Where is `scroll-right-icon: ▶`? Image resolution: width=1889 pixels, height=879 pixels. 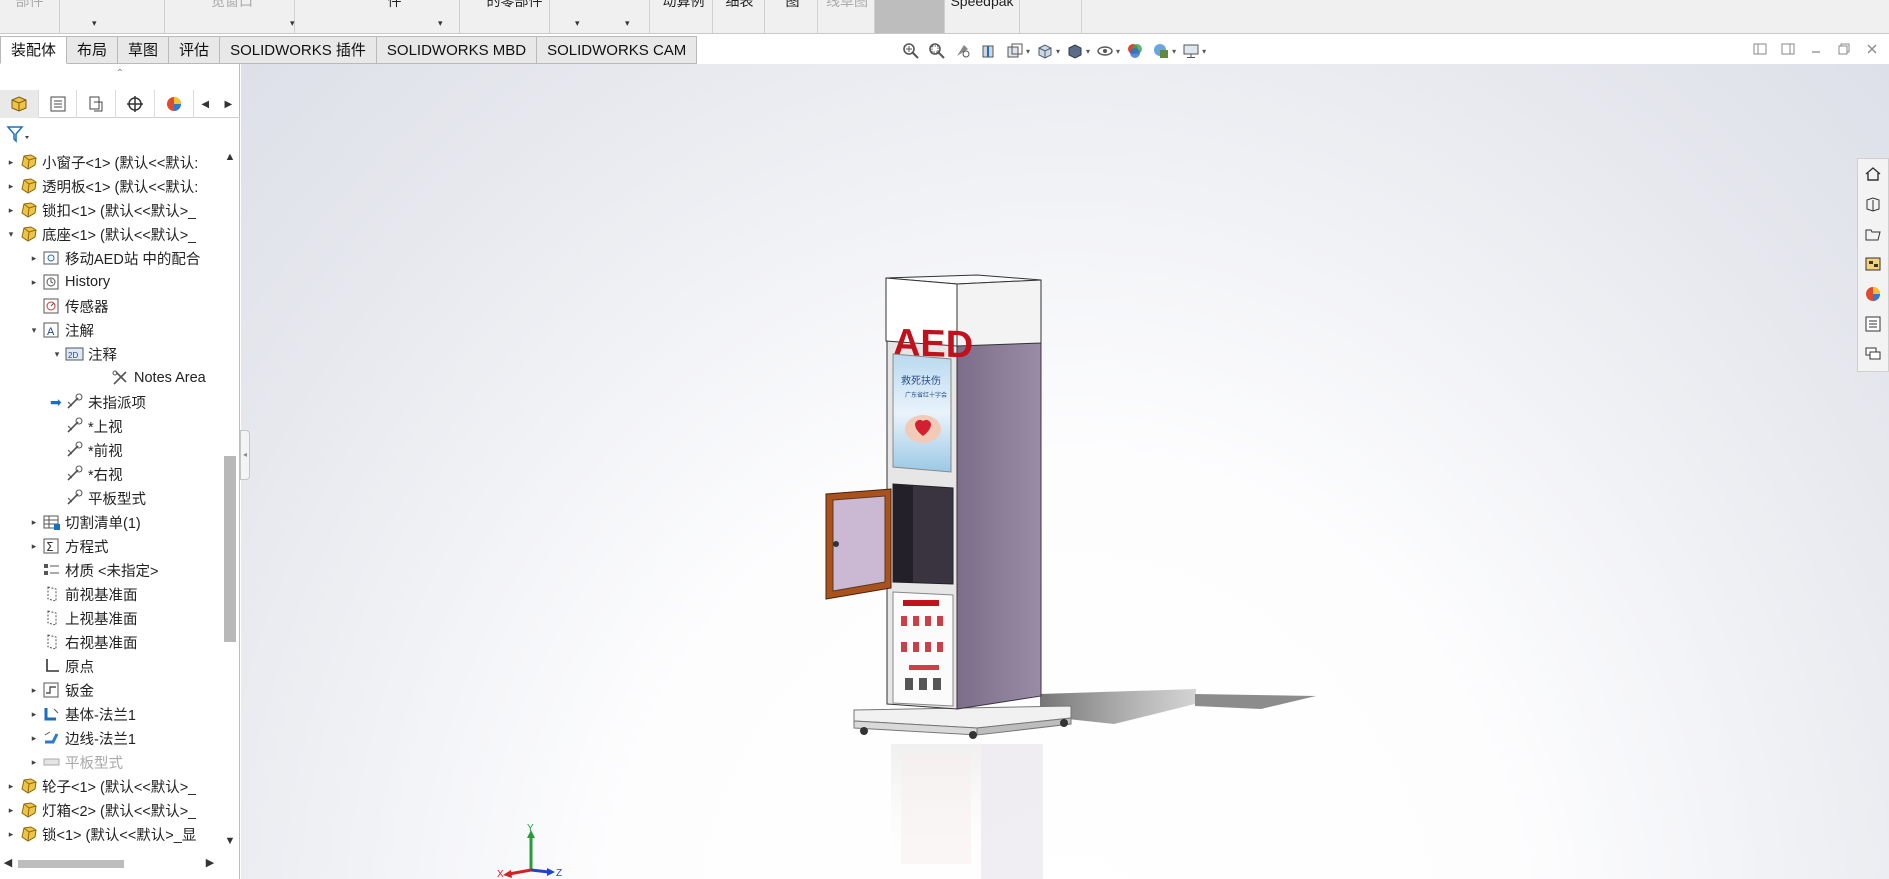 scroll-right-icon: ▶ is located at coordinates (210, 862).